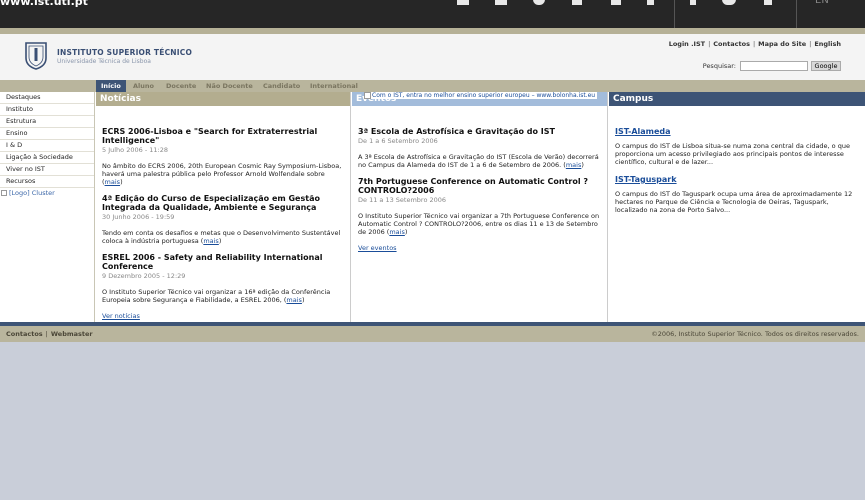 The height and width of the screenshot is (500, 865). Describe the element at coordinates (72, 334) in the screenshot. I see `footer-webmaster-link: Webmaster` at that location.